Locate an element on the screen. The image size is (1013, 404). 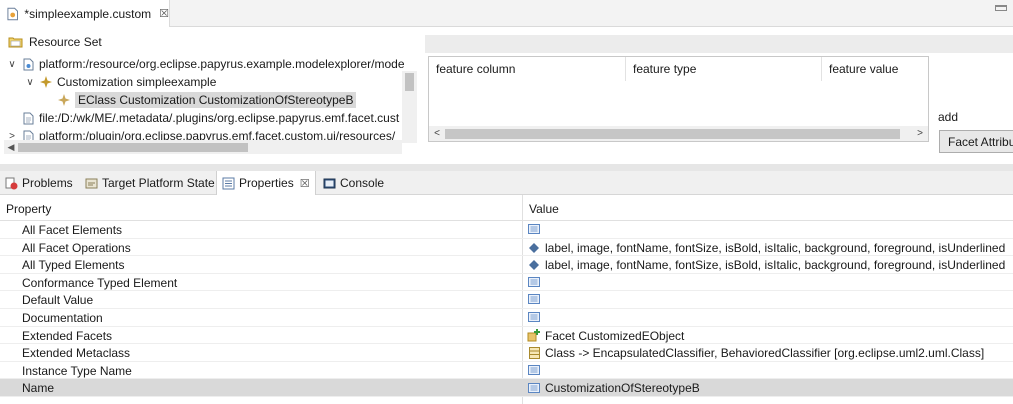
property-row: Name CustomizationOfStereotypeB is located at coordinates (506, 388).